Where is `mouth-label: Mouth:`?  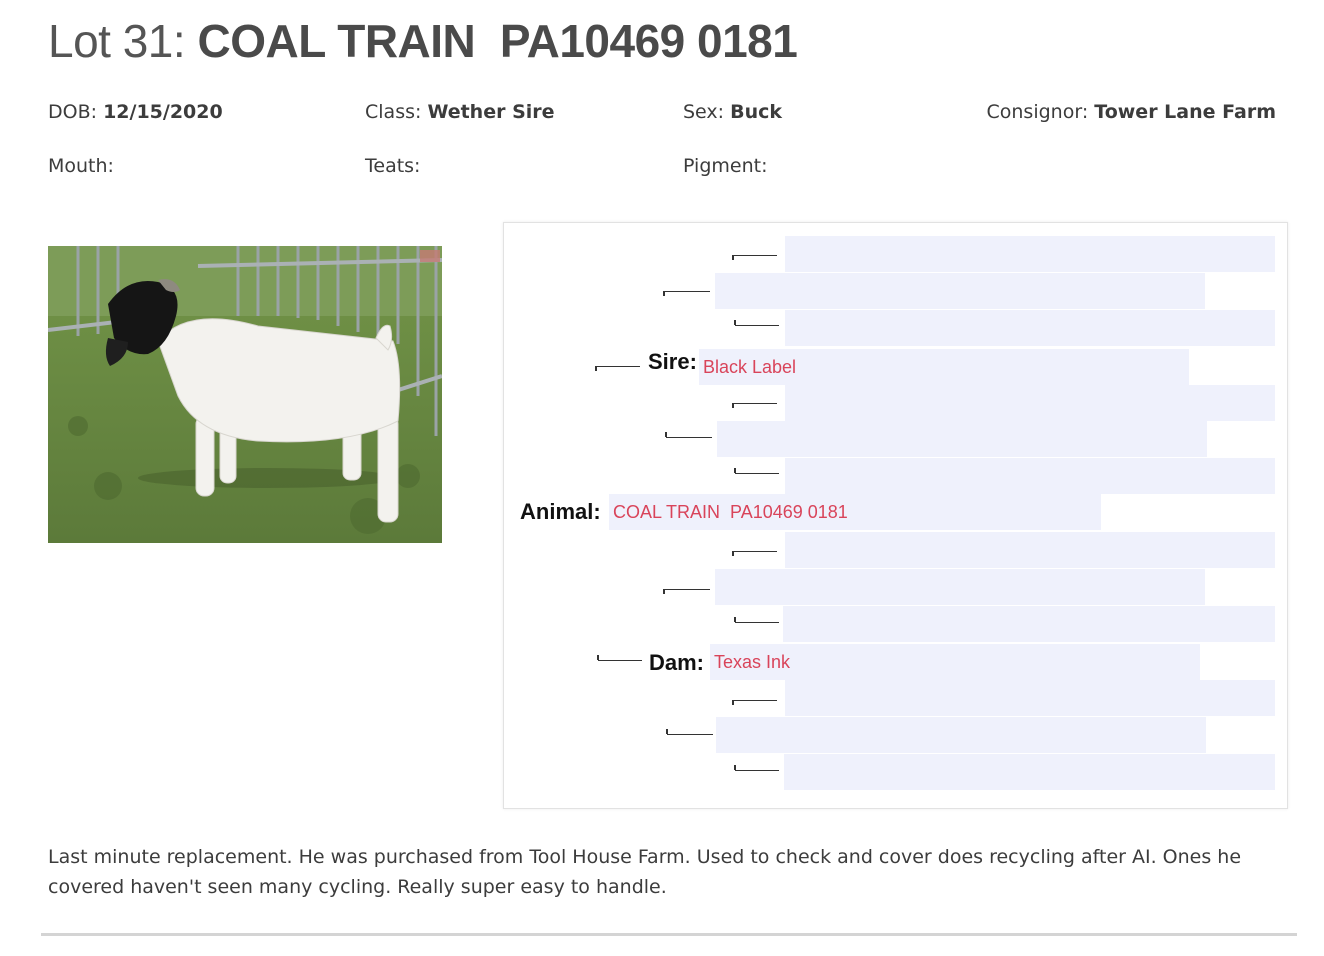
mouth-label: Mouth: is located at coordinates (81, 166).